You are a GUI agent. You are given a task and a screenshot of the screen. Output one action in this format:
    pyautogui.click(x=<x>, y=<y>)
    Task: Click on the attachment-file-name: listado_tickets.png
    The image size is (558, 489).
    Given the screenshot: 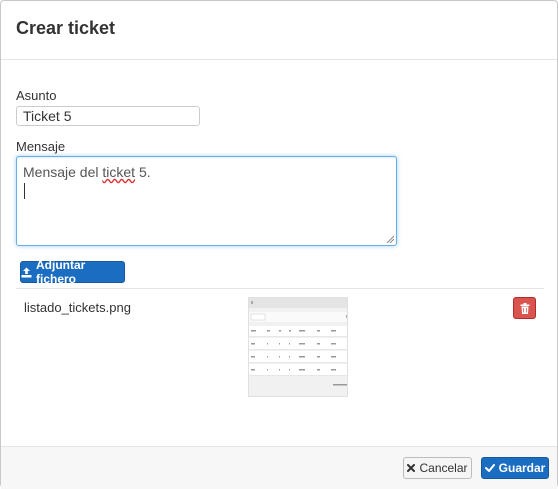 What is the action you would take?
    pyautogui.click(x=77, y=307)
    